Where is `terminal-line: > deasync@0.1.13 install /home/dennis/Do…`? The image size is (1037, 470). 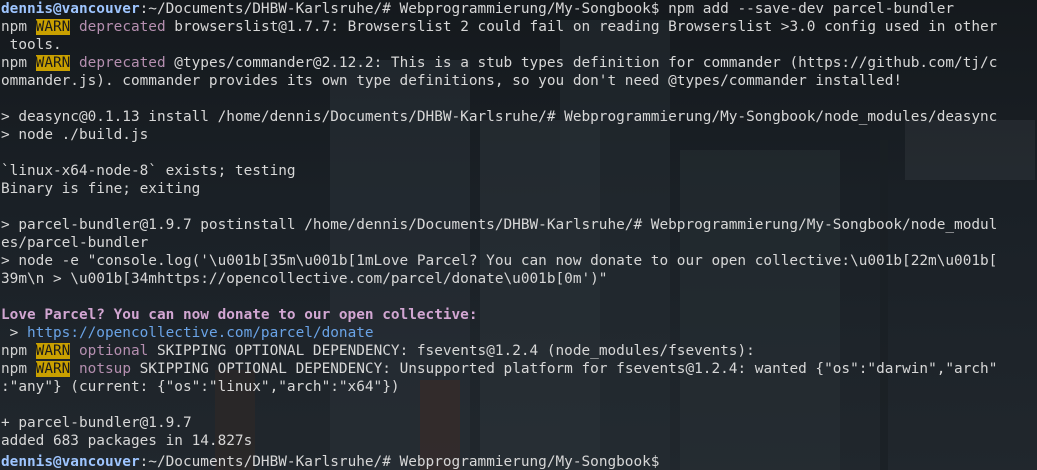
terminal-line: > deasync@0.1.13 install /home/dennis/Do… is located at coordinates (519, 117).